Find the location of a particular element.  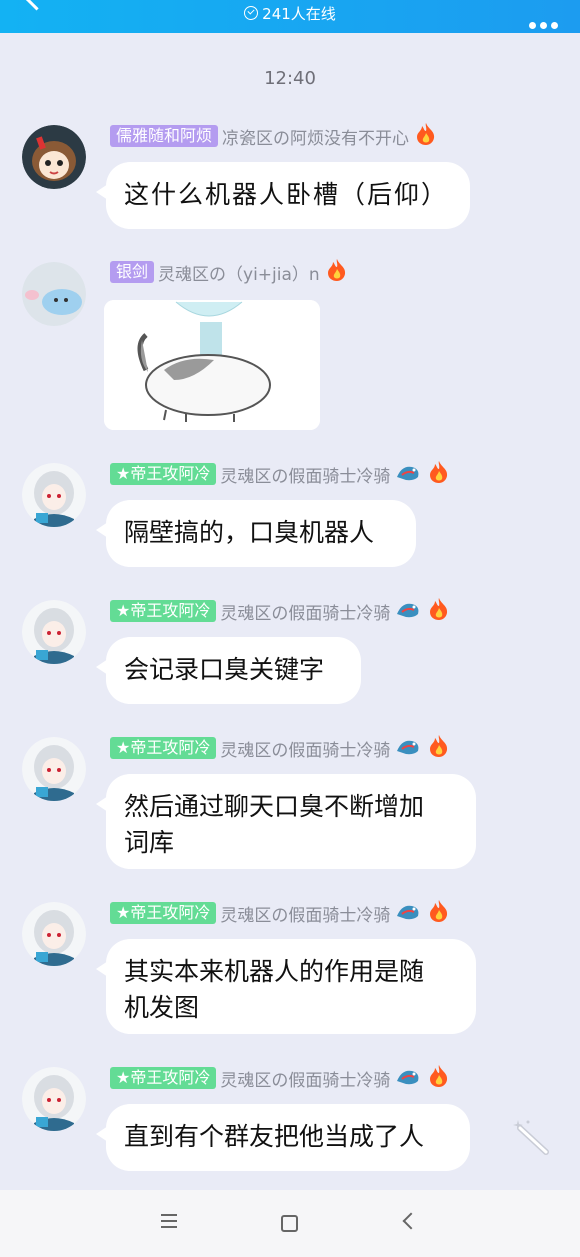

sender-name: 灵魂区の（yi+jia）n is located at coordinates (239, 272).